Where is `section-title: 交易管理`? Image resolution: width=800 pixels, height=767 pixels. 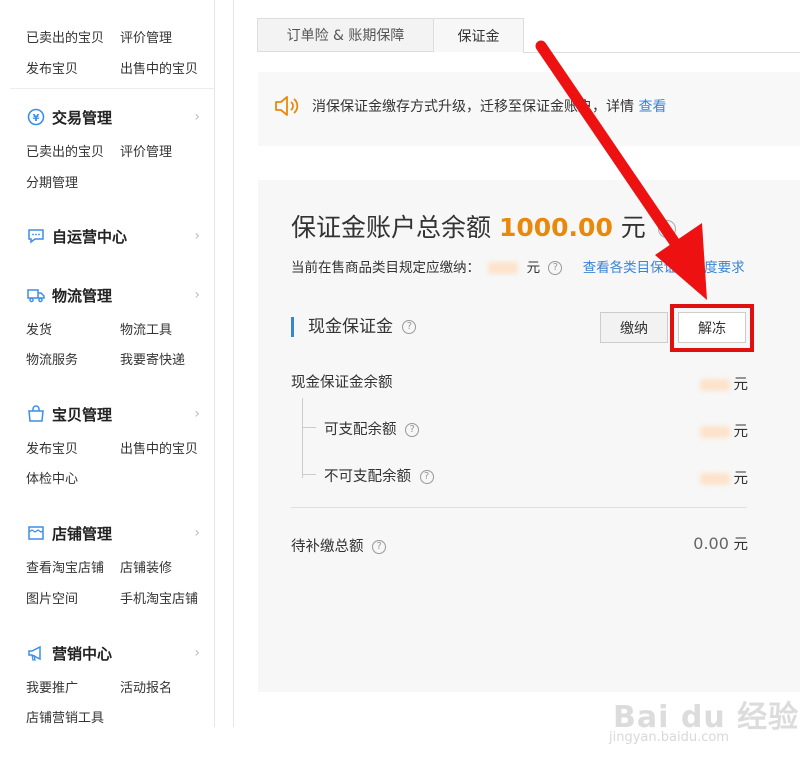 section-title: 交易管理 is located at coordinates (82, 117).